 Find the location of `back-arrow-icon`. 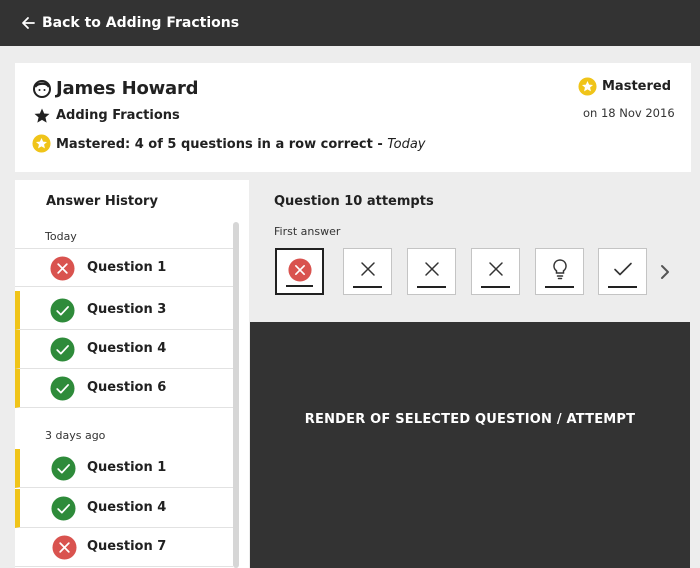

back-arrow-icon is located at coordinates (28, 23).